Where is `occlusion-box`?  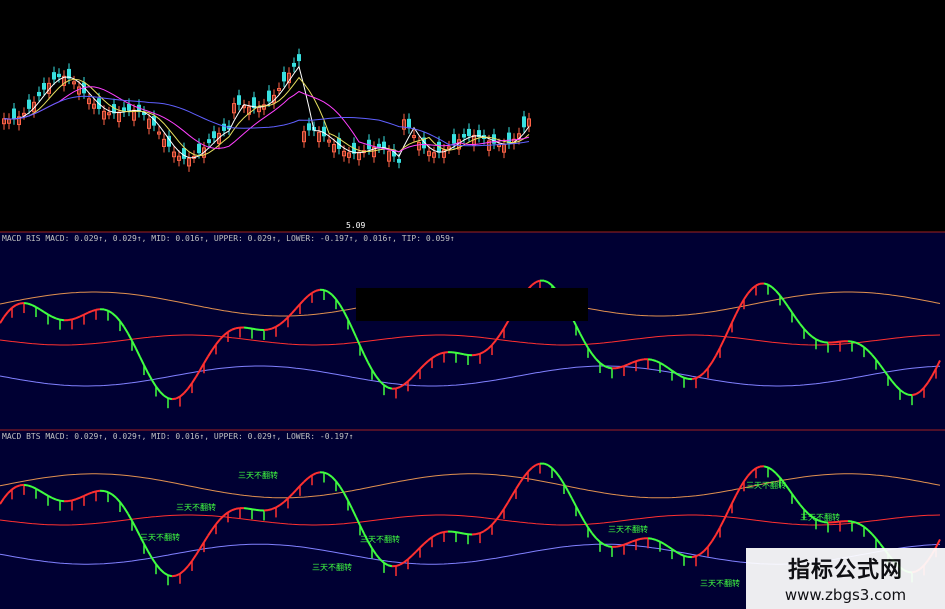 occlusion-box is located at coordinates (472, 304).